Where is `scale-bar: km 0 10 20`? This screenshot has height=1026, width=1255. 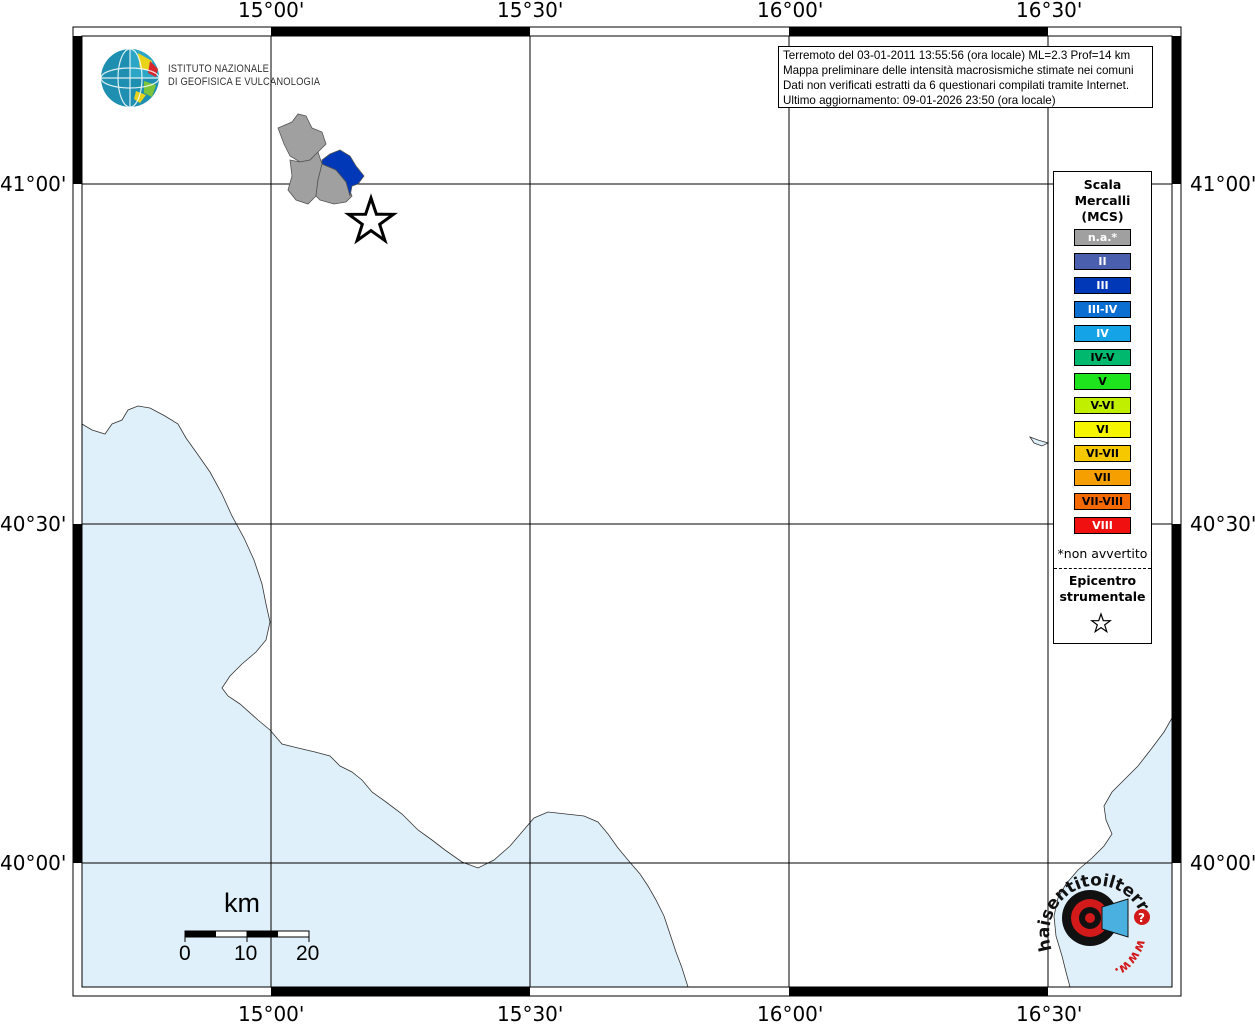
scale-bar: km 0 10 20 is located at coordinates (250, 928).